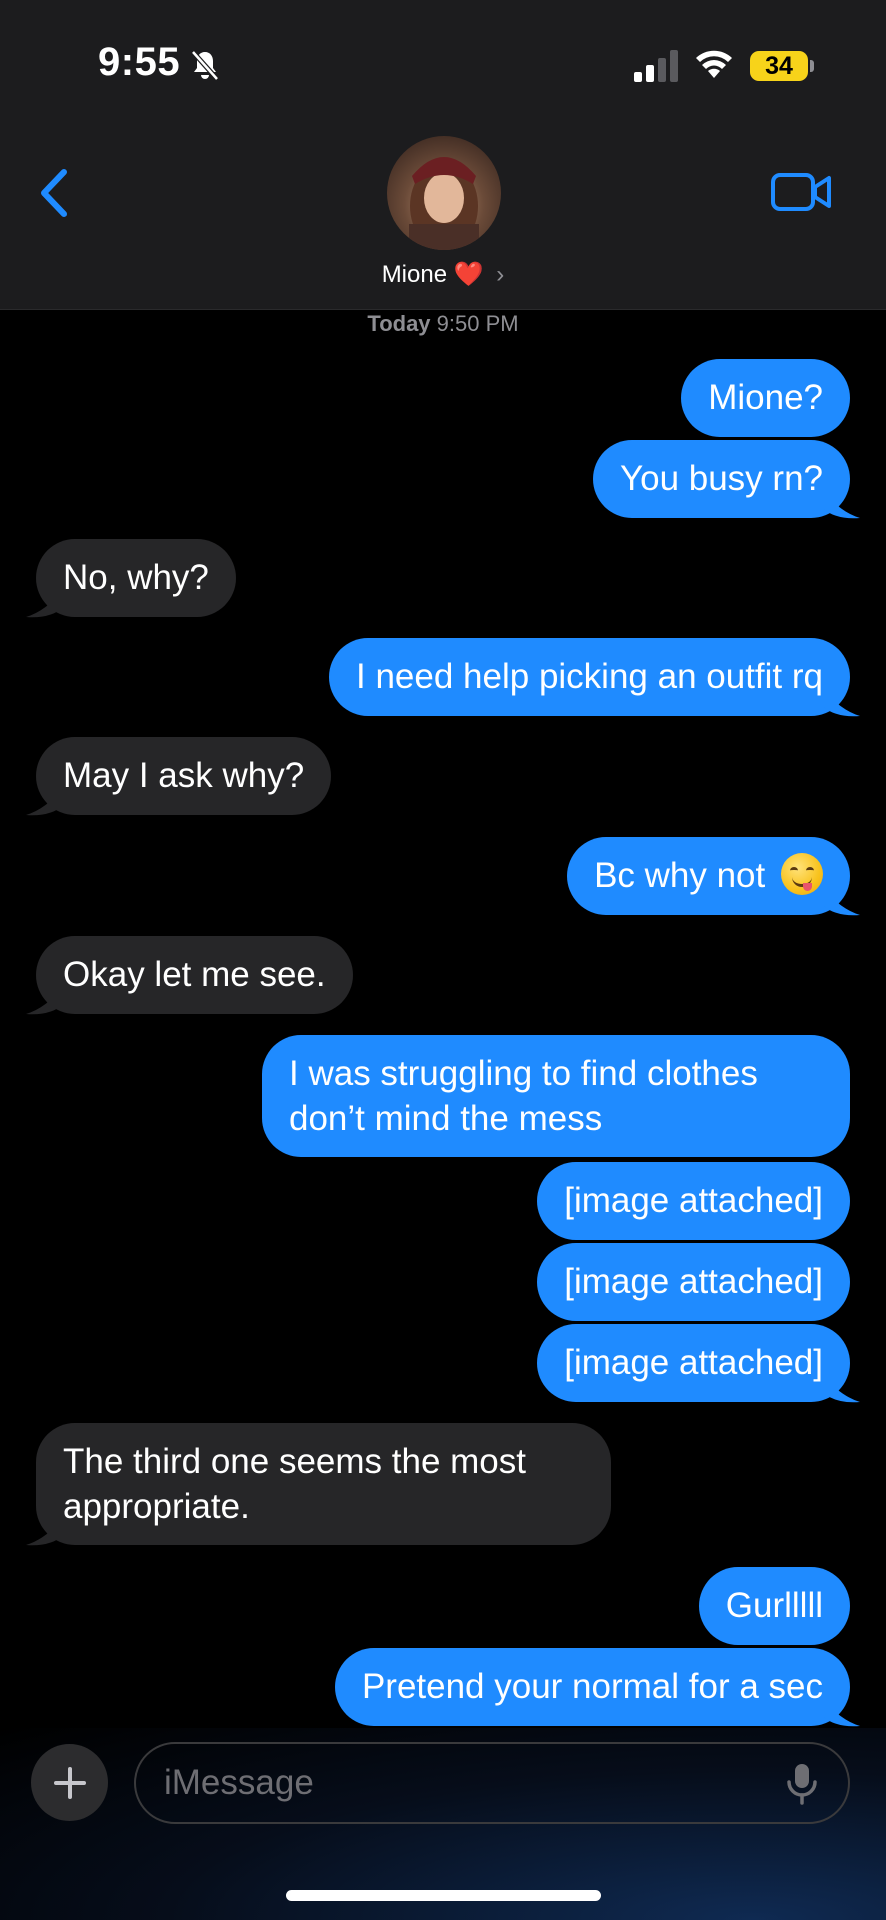 The height and width of the screenshot is (1920, 886). Describe the element at coordinates (801, 192) in the screenshot. I see `video-call-icon` at that location.